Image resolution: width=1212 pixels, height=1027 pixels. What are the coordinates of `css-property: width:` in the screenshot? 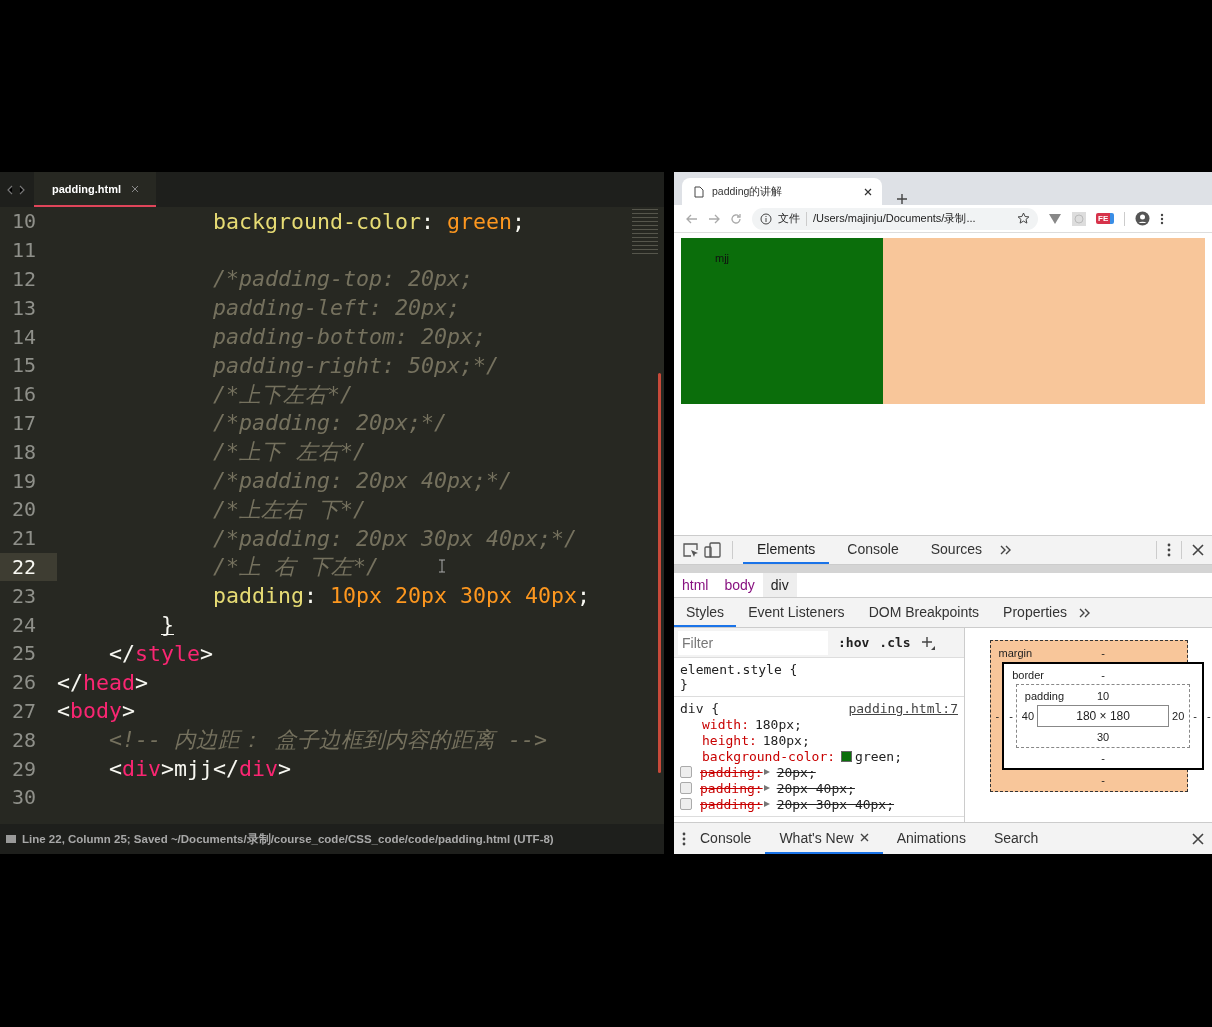 It's located at (725, 724).